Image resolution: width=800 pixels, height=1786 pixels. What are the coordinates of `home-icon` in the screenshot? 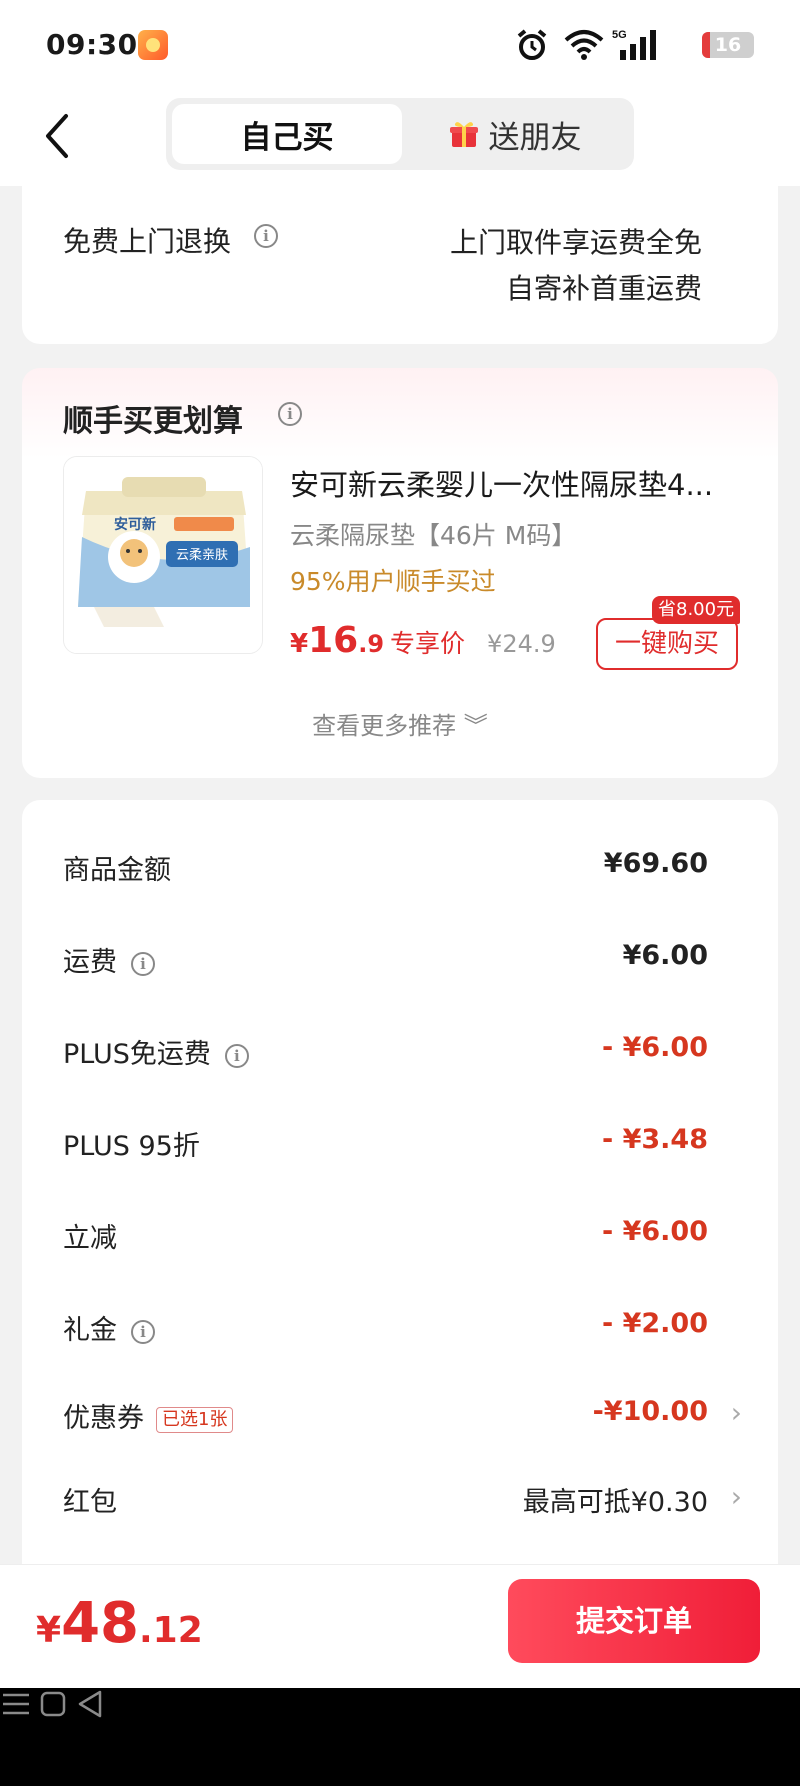 It's located at (53, 1704).